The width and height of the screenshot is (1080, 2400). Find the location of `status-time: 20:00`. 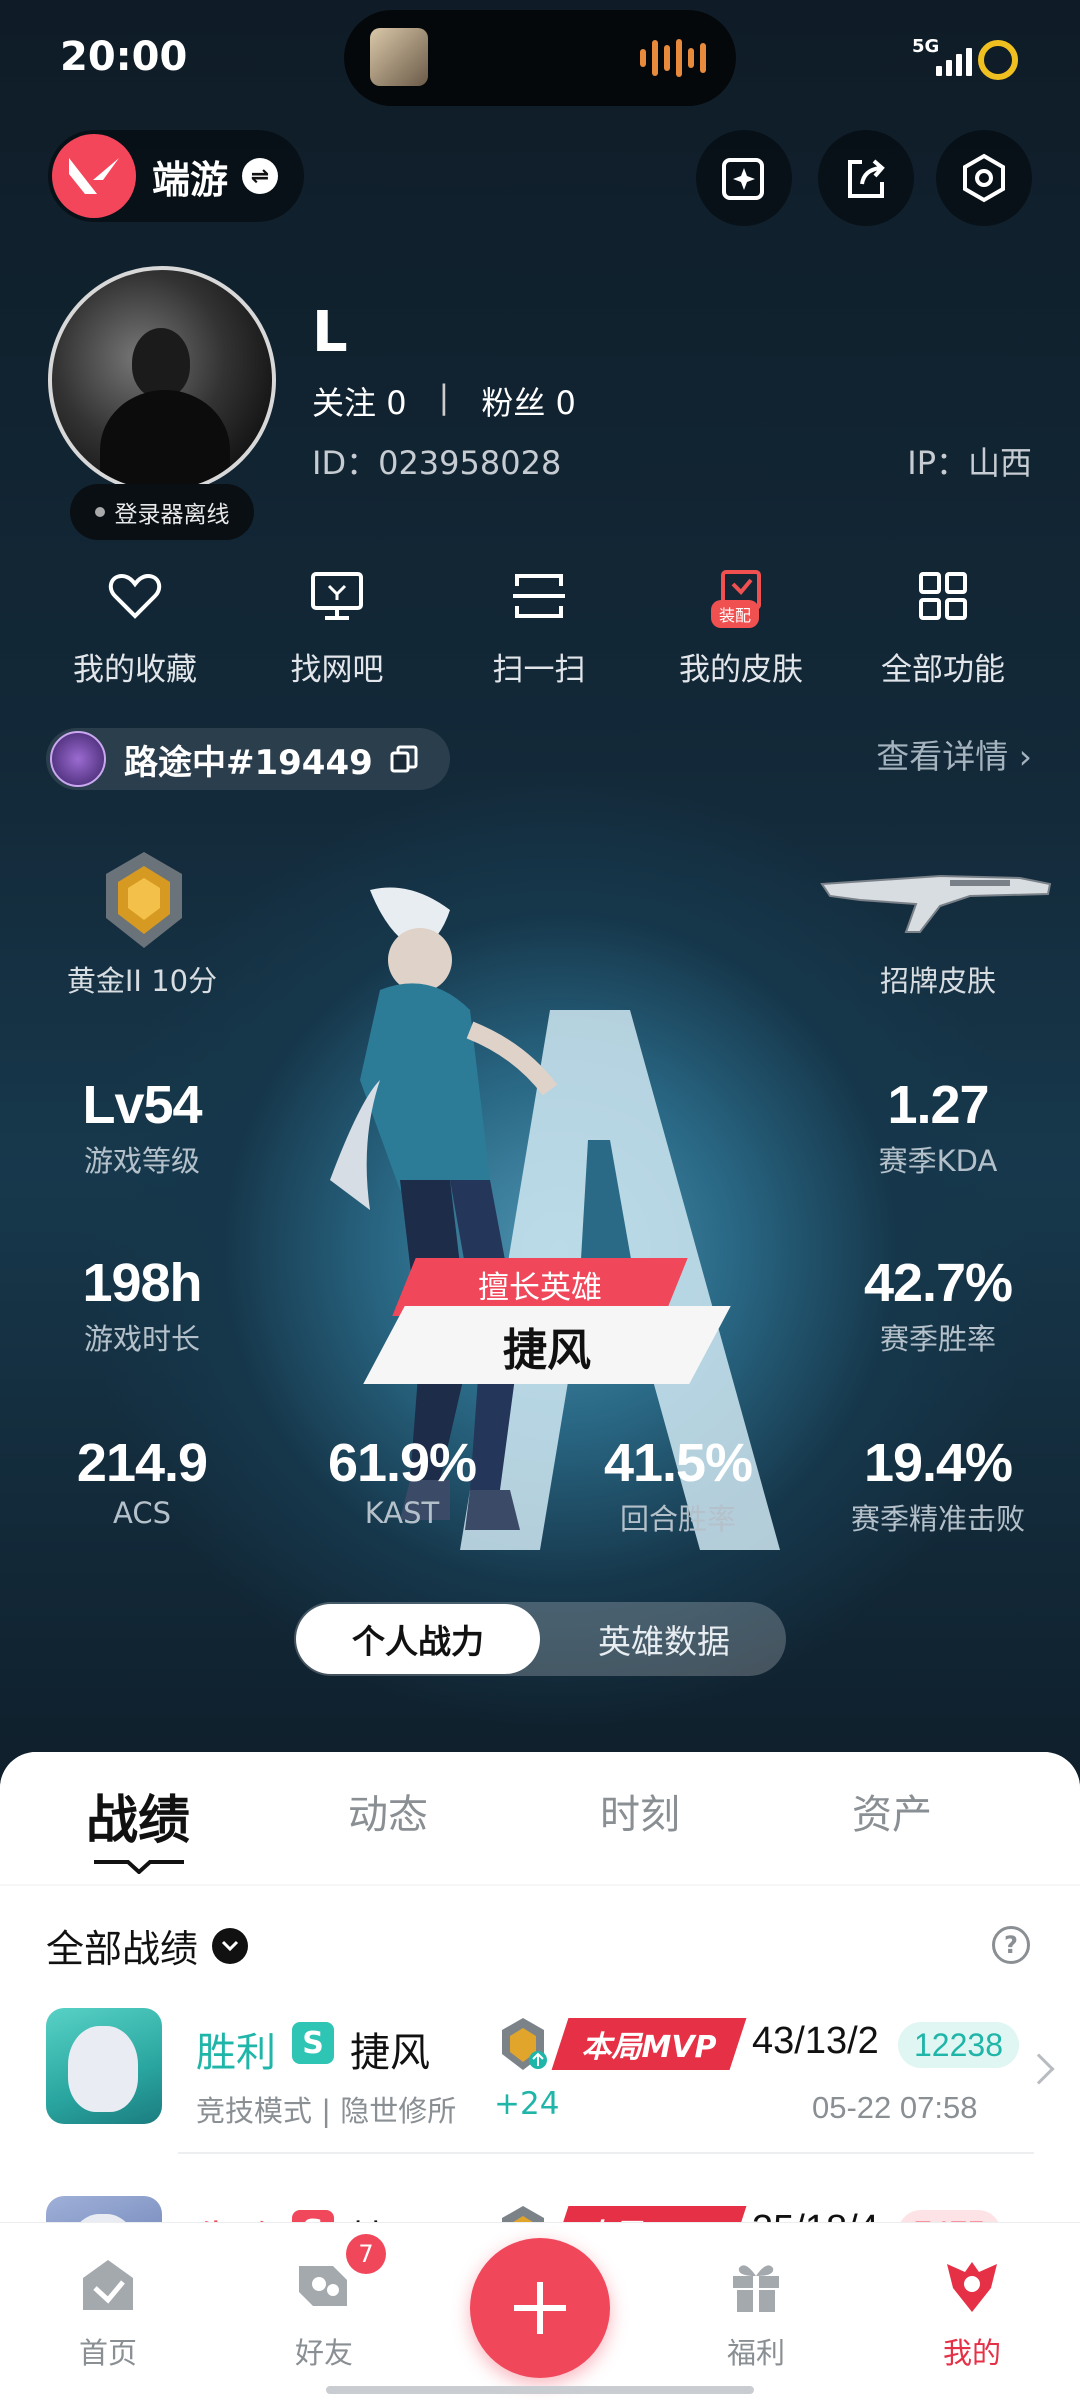

status-time: 20:00 is located at coordinates (124, 57).